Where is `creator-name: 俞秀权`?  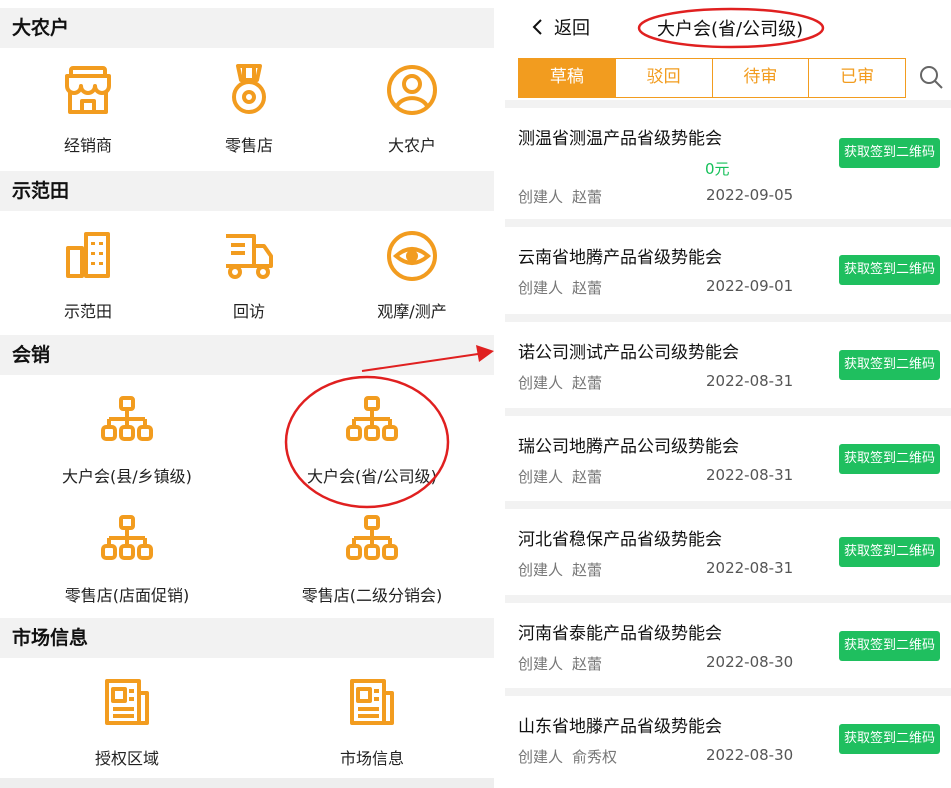
creator-name: 俞秀权 is located at coordinates (595, 757).